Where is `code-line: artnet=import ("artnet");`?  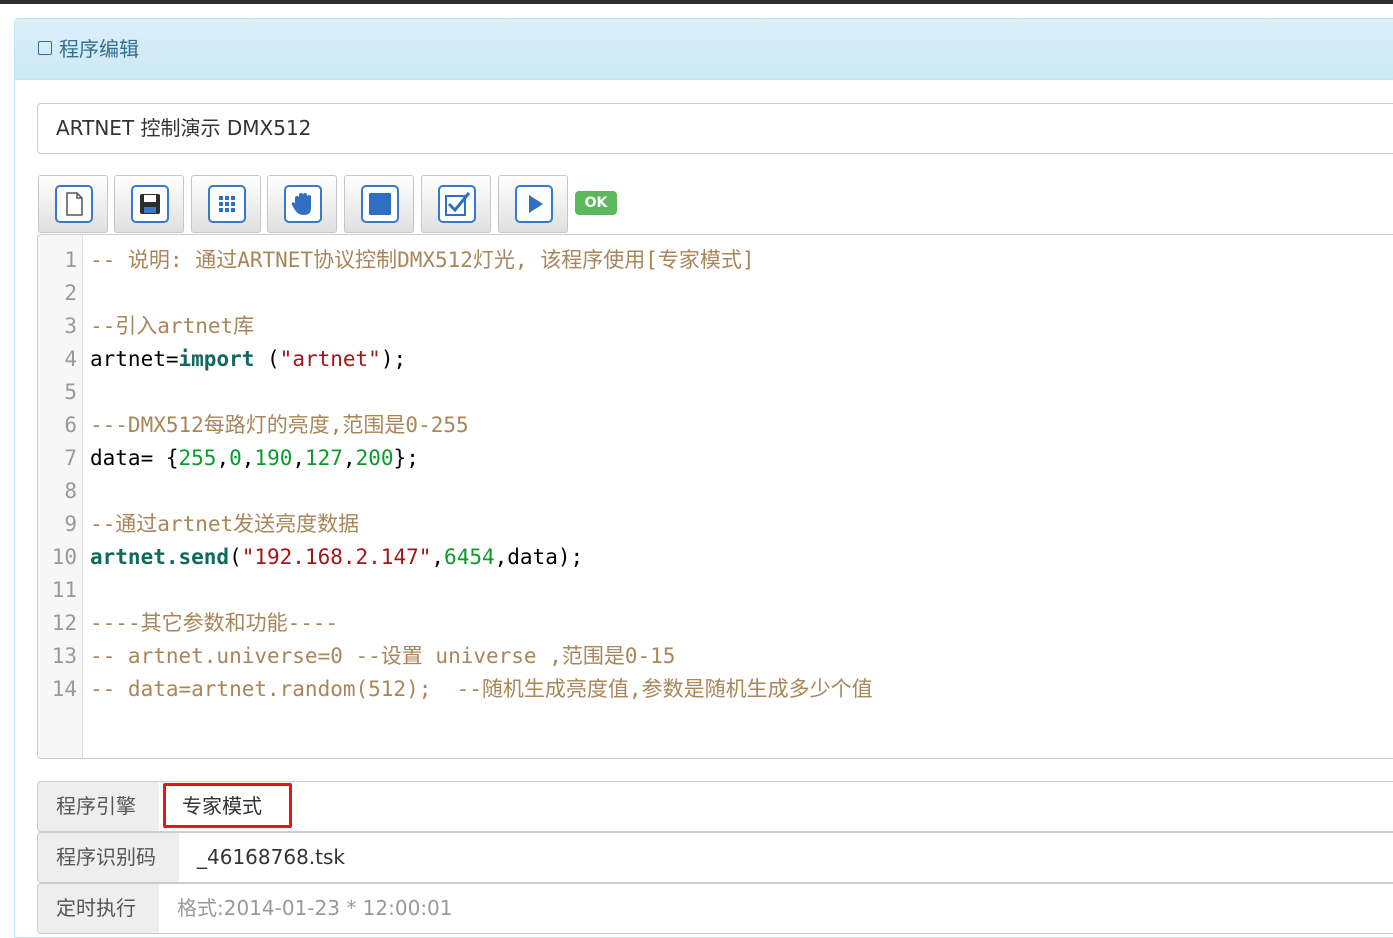 code-line: artnet=import ("artnet"); is located at coordinates (248, 359).